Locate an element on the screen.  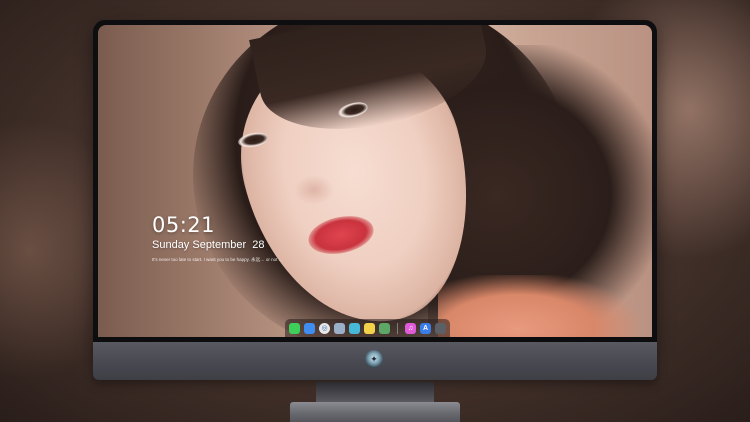
claquette-icon is located at coordinates (354, 328).